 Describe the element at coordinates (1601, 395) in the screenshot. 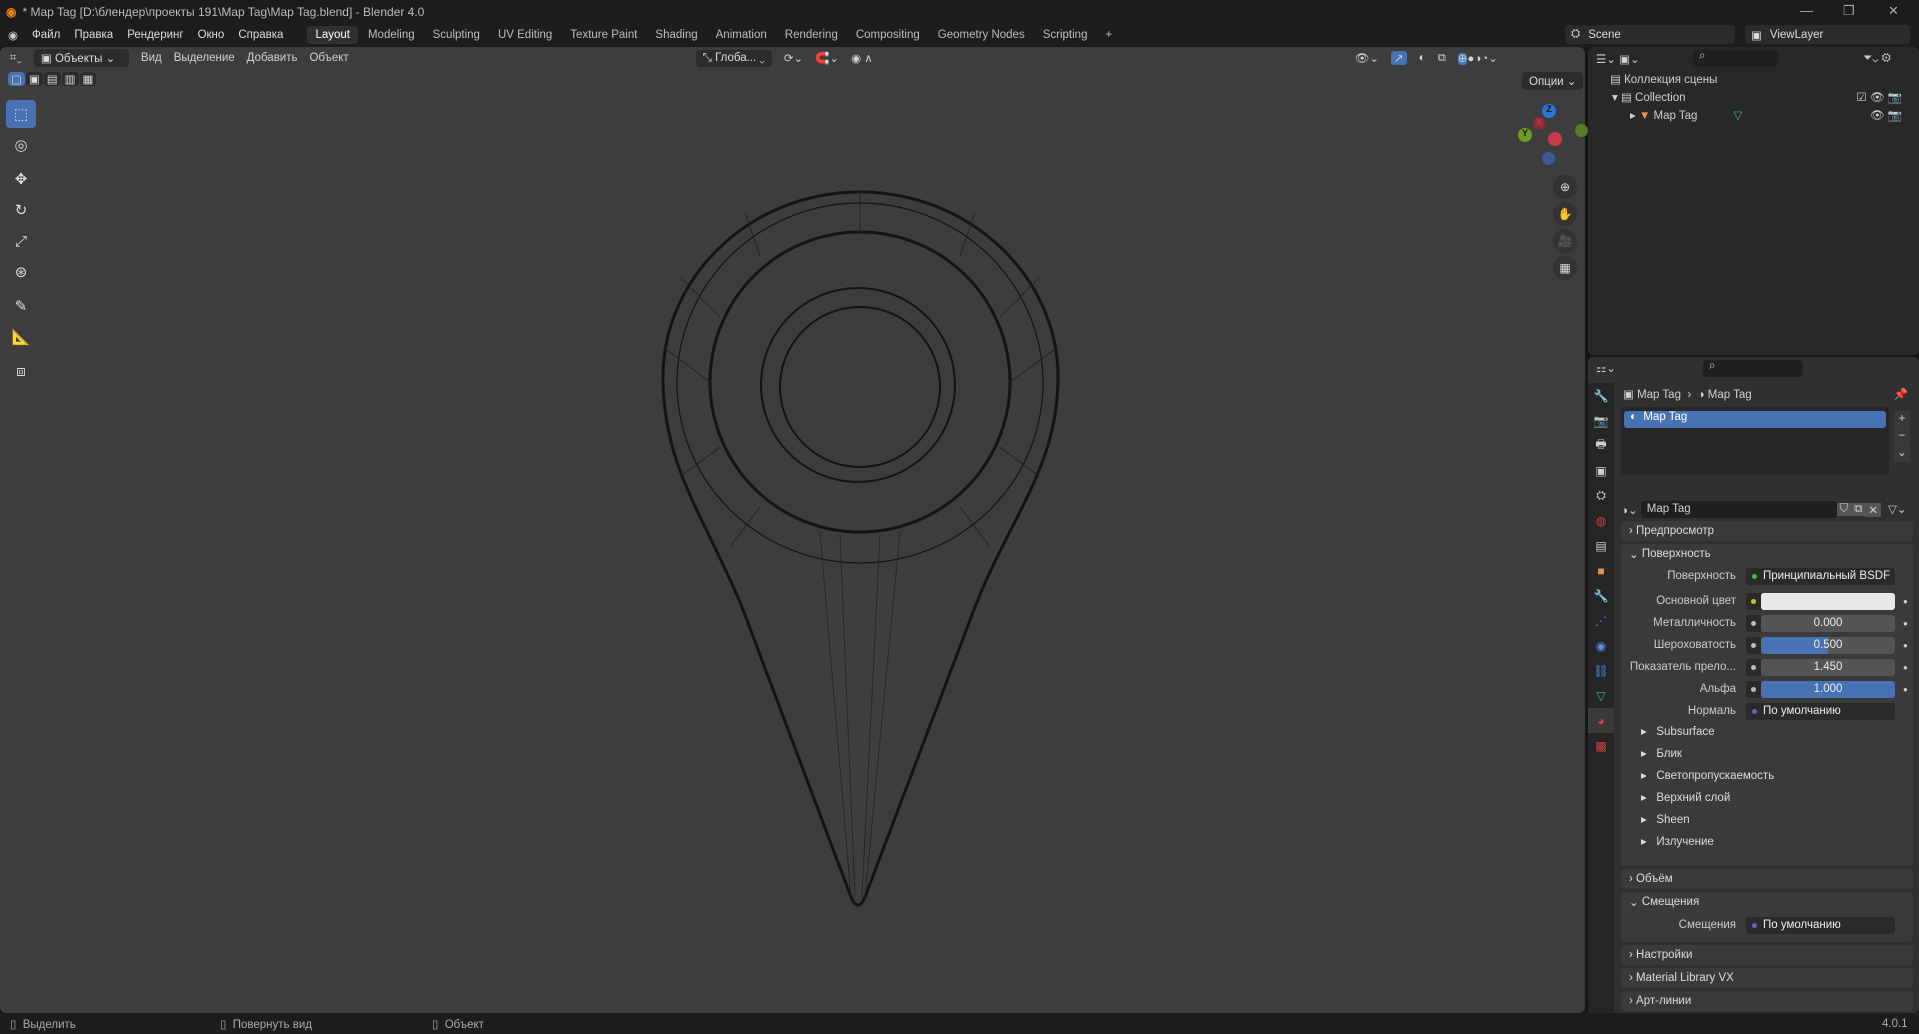

I see `tool-tab-icon: 🔧` at that location.